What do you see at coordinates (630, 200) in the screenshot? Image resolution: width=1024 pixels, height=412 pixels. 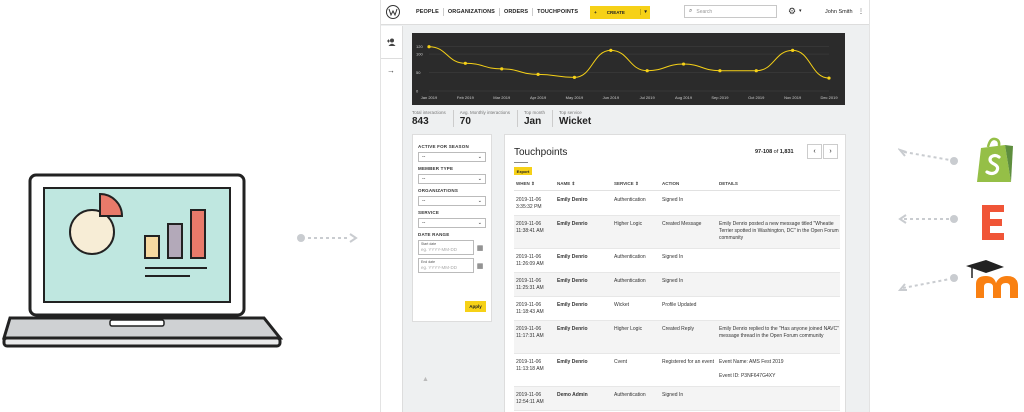 I see `cell-service: Authentication` at bounding box center [630, 200].